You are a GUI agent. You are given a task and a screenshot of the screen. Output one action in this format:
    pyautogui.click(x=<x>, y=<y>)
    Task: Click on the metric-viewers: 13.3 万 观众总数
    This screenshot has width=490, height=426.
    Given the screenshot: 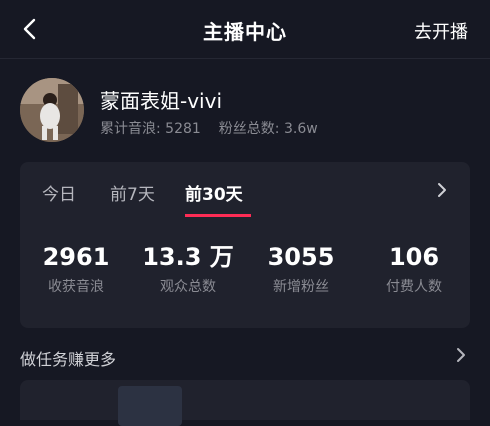 What is the action you would take?
    pyautogui.click(x=188, y=268)
    